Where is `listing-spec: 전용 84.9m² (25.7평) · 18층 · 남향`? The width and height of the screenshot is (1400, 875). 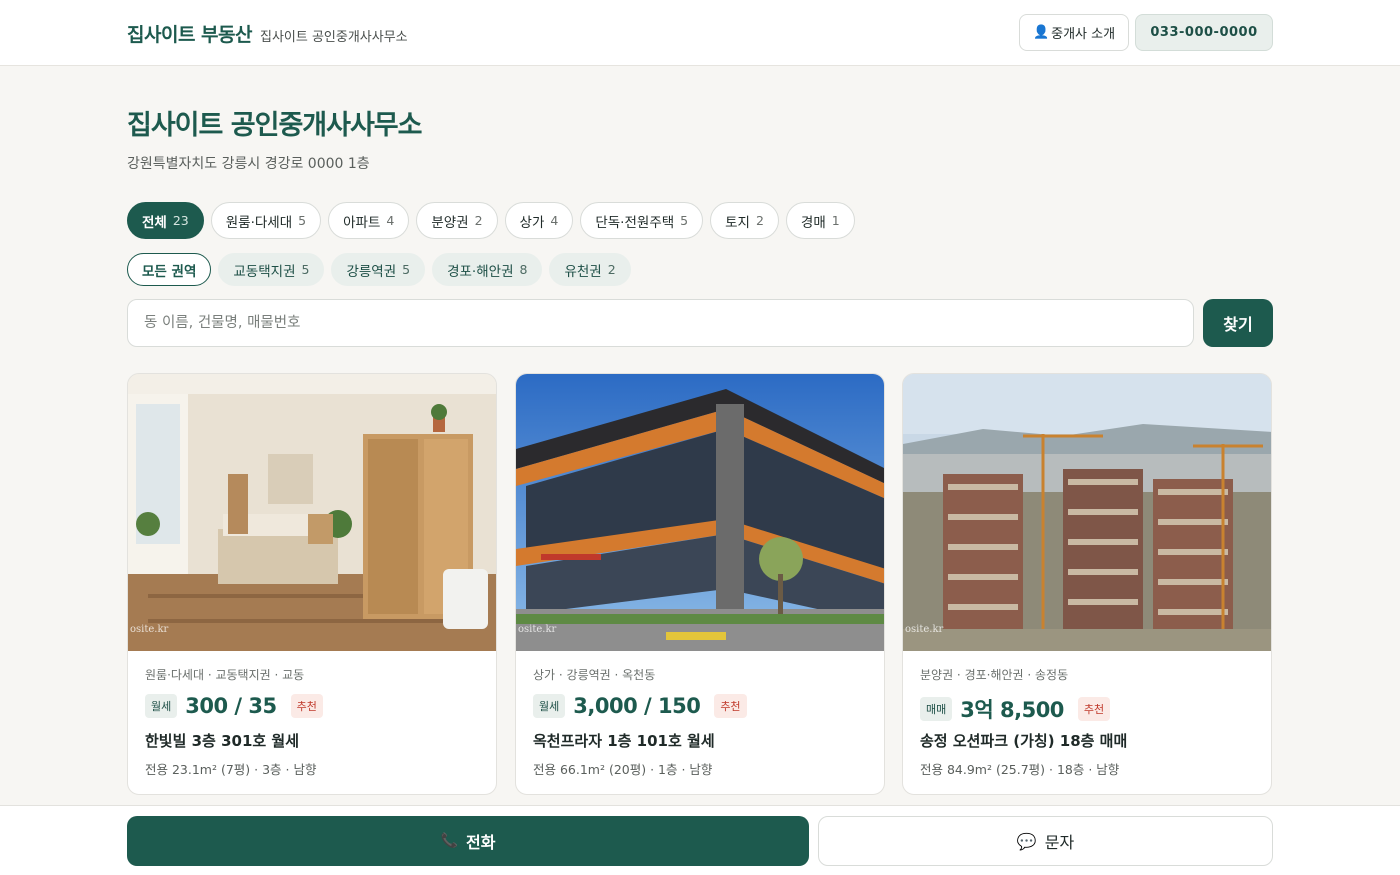
listing-spec: 전용 84.9m² (25.7평) · 18층 · 남향 is located at coordinates (1020, 769).